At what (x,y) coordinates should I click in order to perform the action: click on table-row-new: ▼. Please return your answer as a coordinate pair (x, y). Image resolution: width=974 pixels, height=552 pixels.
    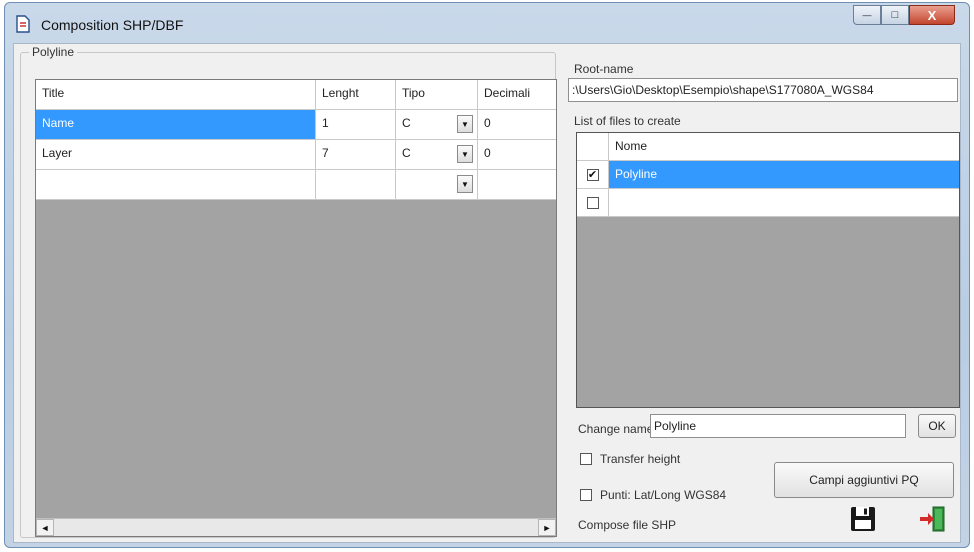
    Looking at the image, I should click on (296, 185).